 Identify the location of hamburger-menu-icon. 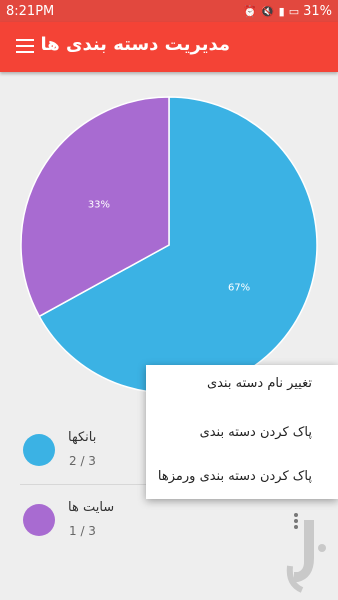
(26, 47).